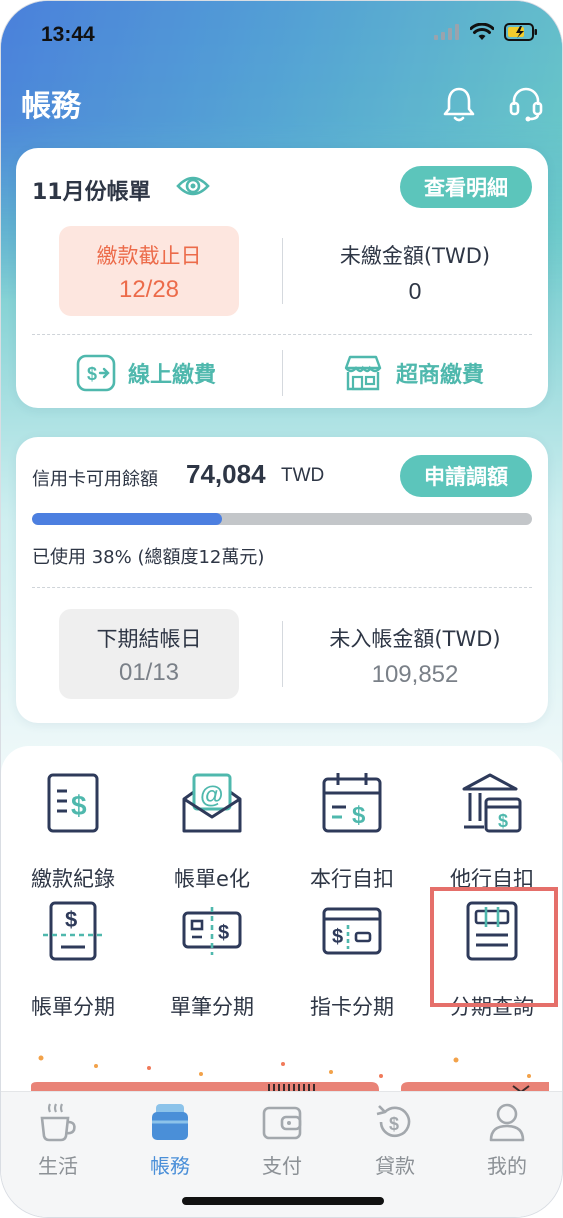 This screenshot has height=1218, width=563. What do you see at coordinates (212, 879) in the screenshot?
I see `function-label: 帳單e化` at bounding box center [212, 879].